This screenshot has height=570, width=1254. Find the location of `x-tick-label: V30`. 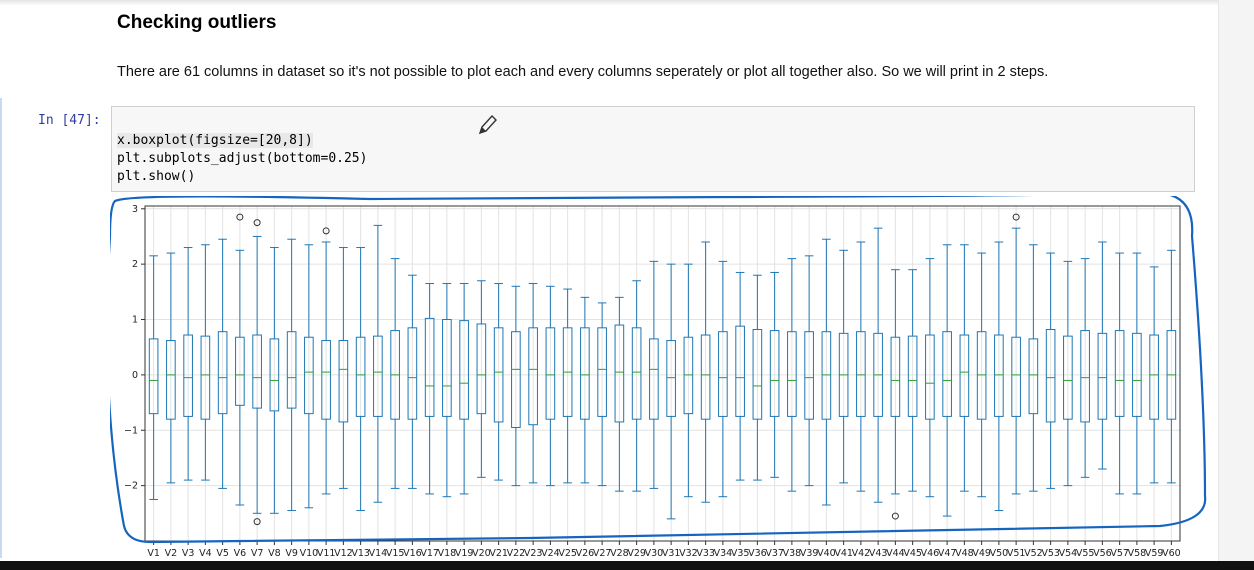

x-tick-label: V30 is located at coordinates (654, 553).